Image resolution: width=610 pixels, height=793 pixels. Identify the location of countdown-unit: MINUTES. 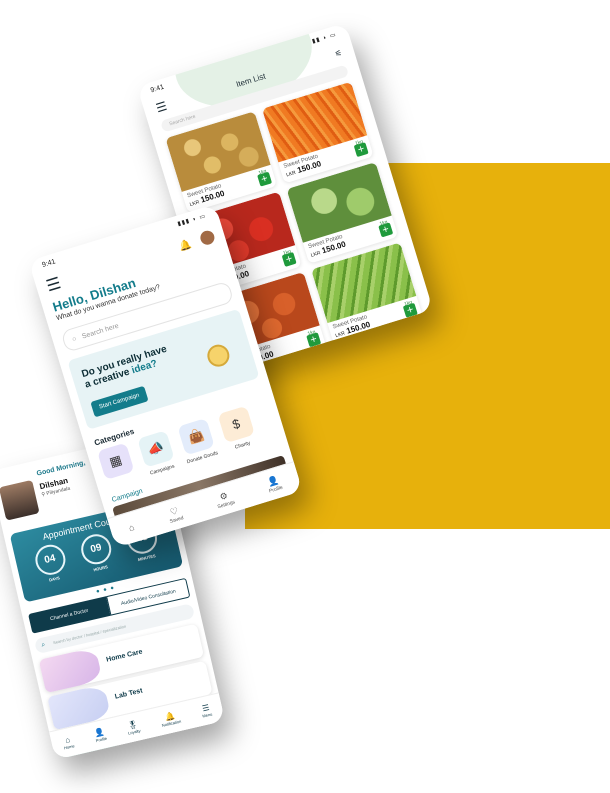
(147, 558).